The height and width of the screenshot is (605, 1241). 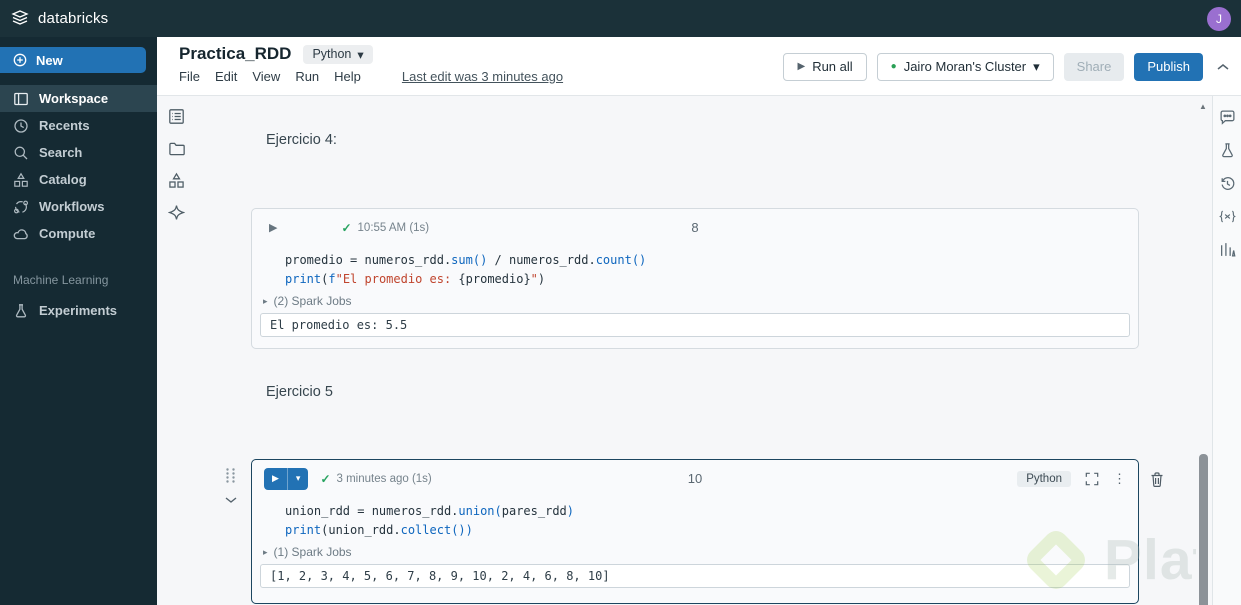 What do you see at coordinates (20, 17) in the screenshot?
I see `databricks-logo-icon` at bounding box center [20, 17].